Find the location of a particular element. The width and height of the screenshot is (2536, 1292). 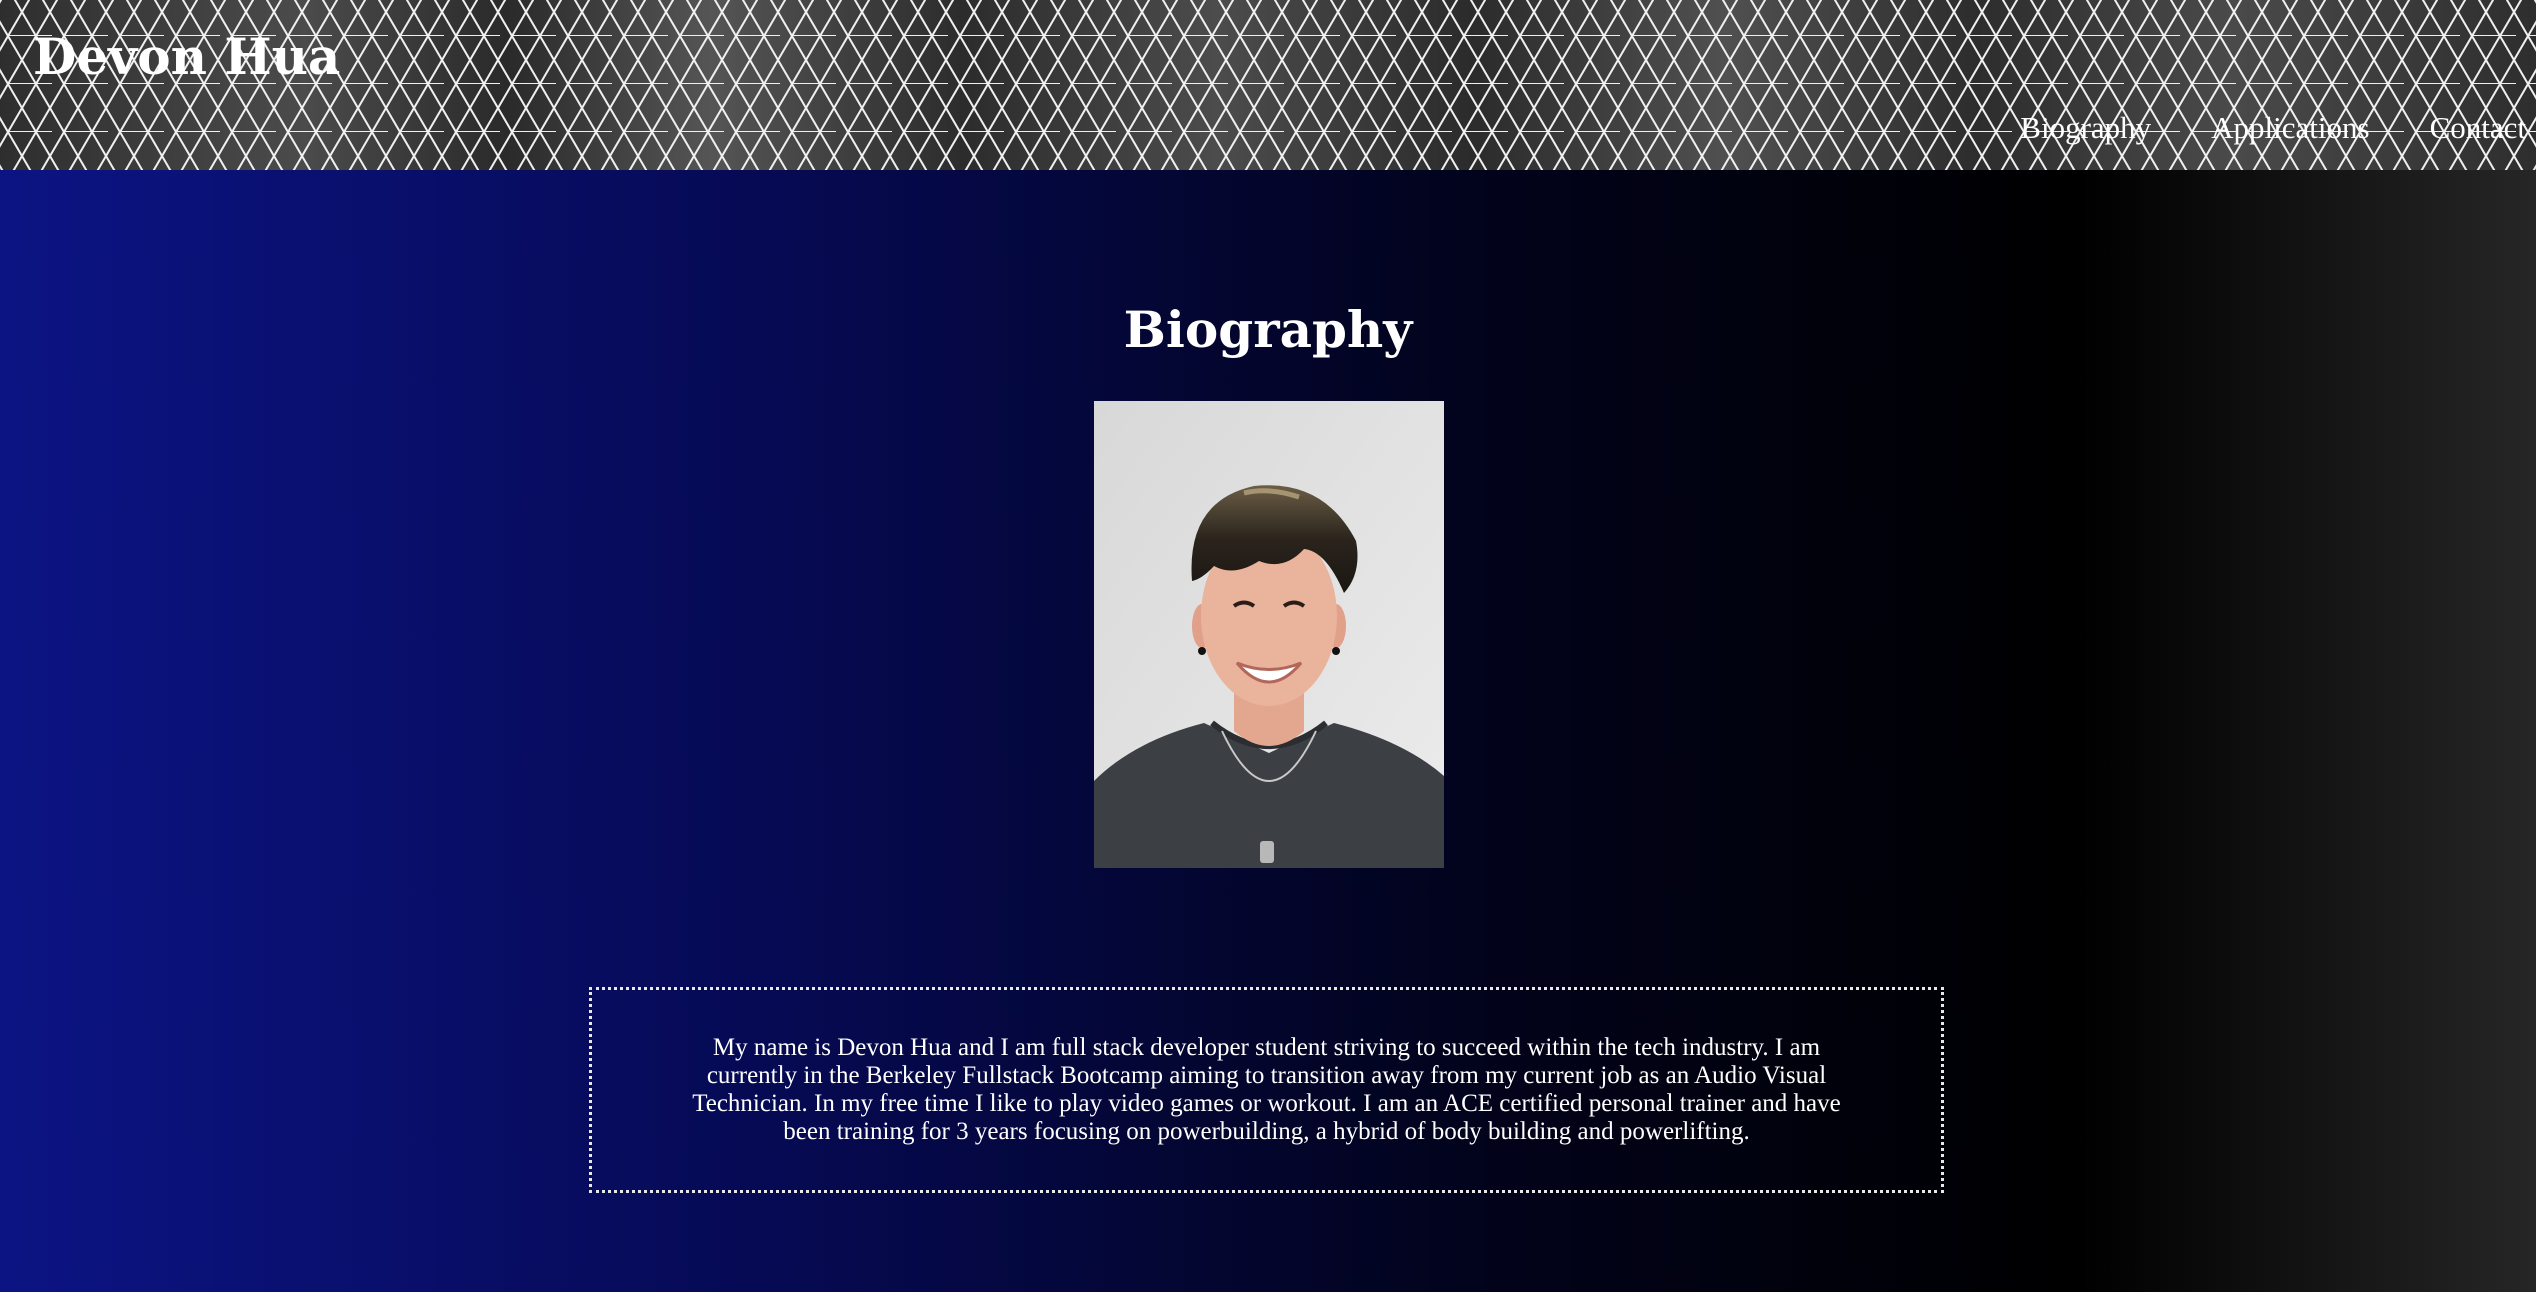

nav-link-contact: Contact is located at coordinates (2478, 128).